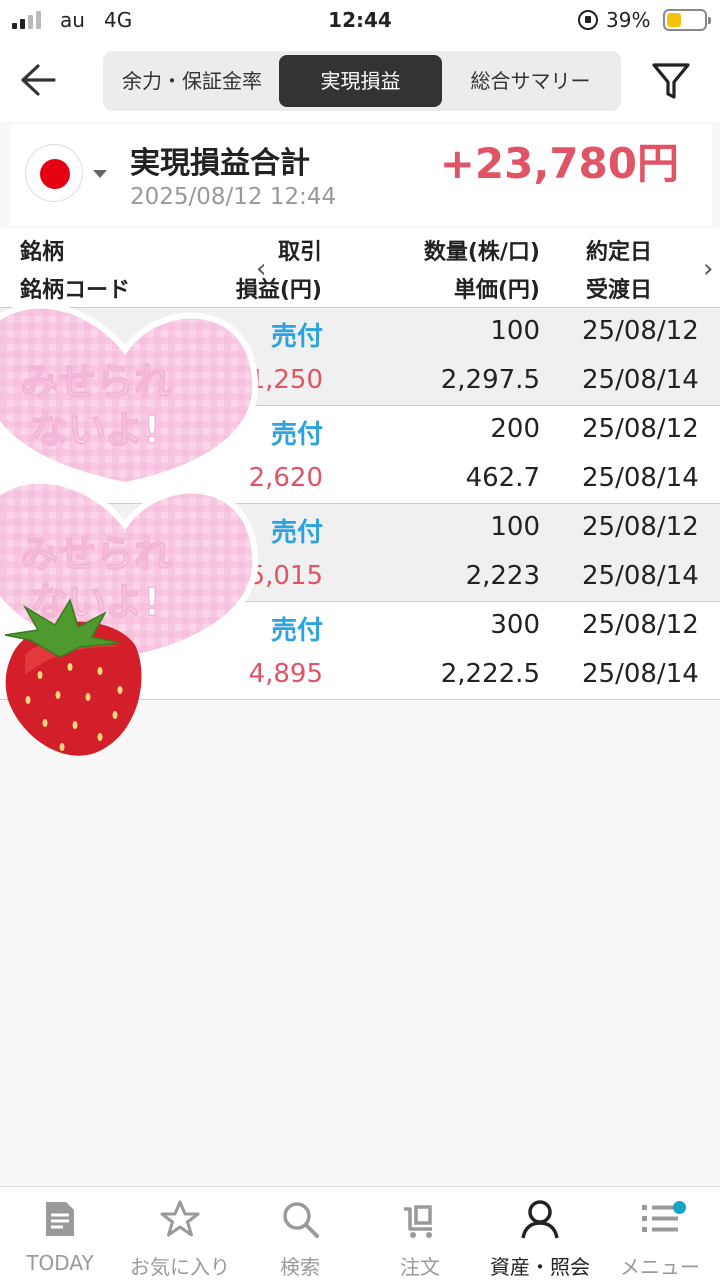 This screenshot has width=720, height=1280. I want to click on quantity: 300, so click(515, 625).